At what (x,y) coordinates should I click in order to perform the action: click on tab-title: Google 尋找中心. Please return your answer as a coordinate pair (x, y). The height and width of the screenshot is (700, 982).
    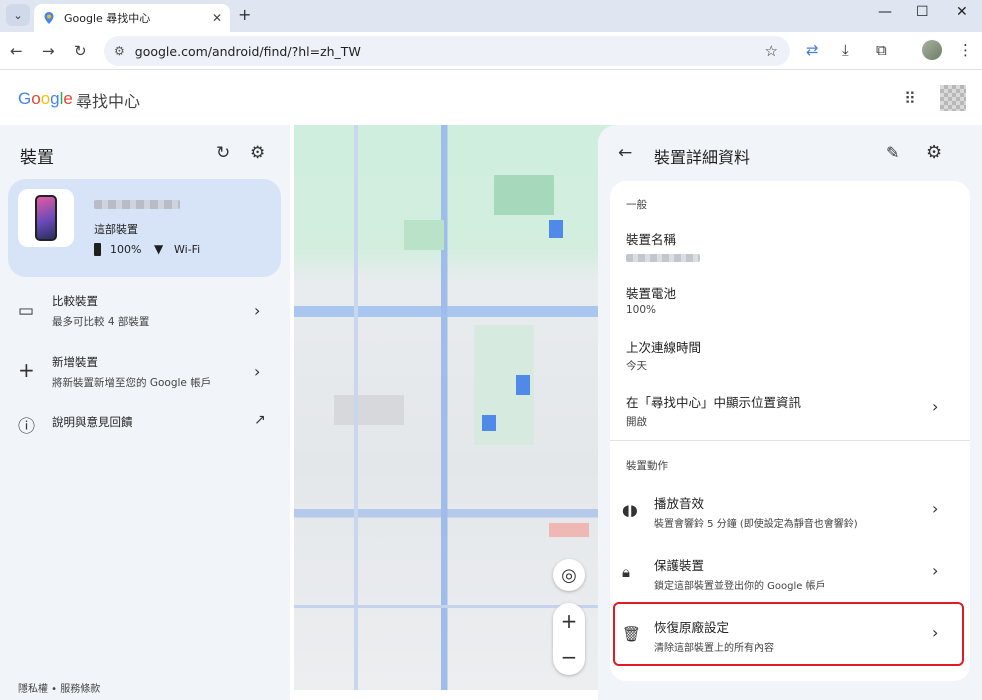
    Looking at the image, I should click on (107, 18).